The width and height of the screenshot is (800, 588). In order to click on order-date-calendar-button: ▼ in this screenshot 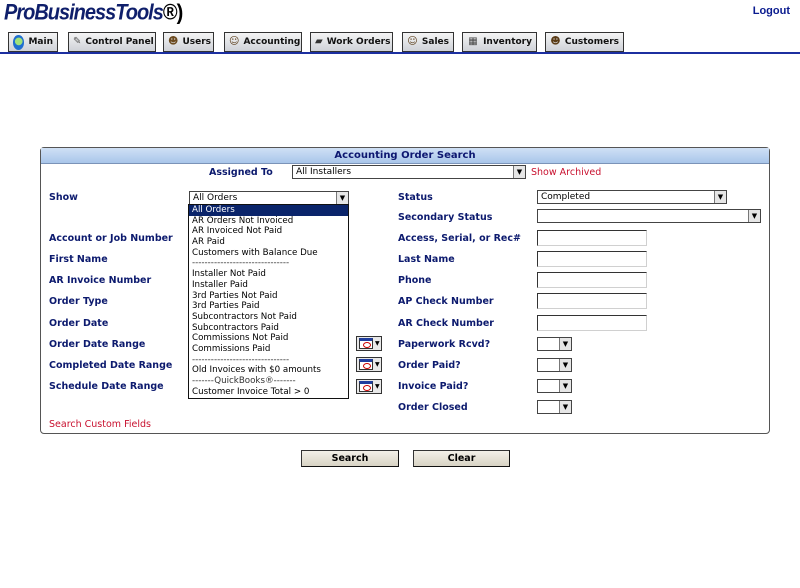, I will do `click(369, 343)`.